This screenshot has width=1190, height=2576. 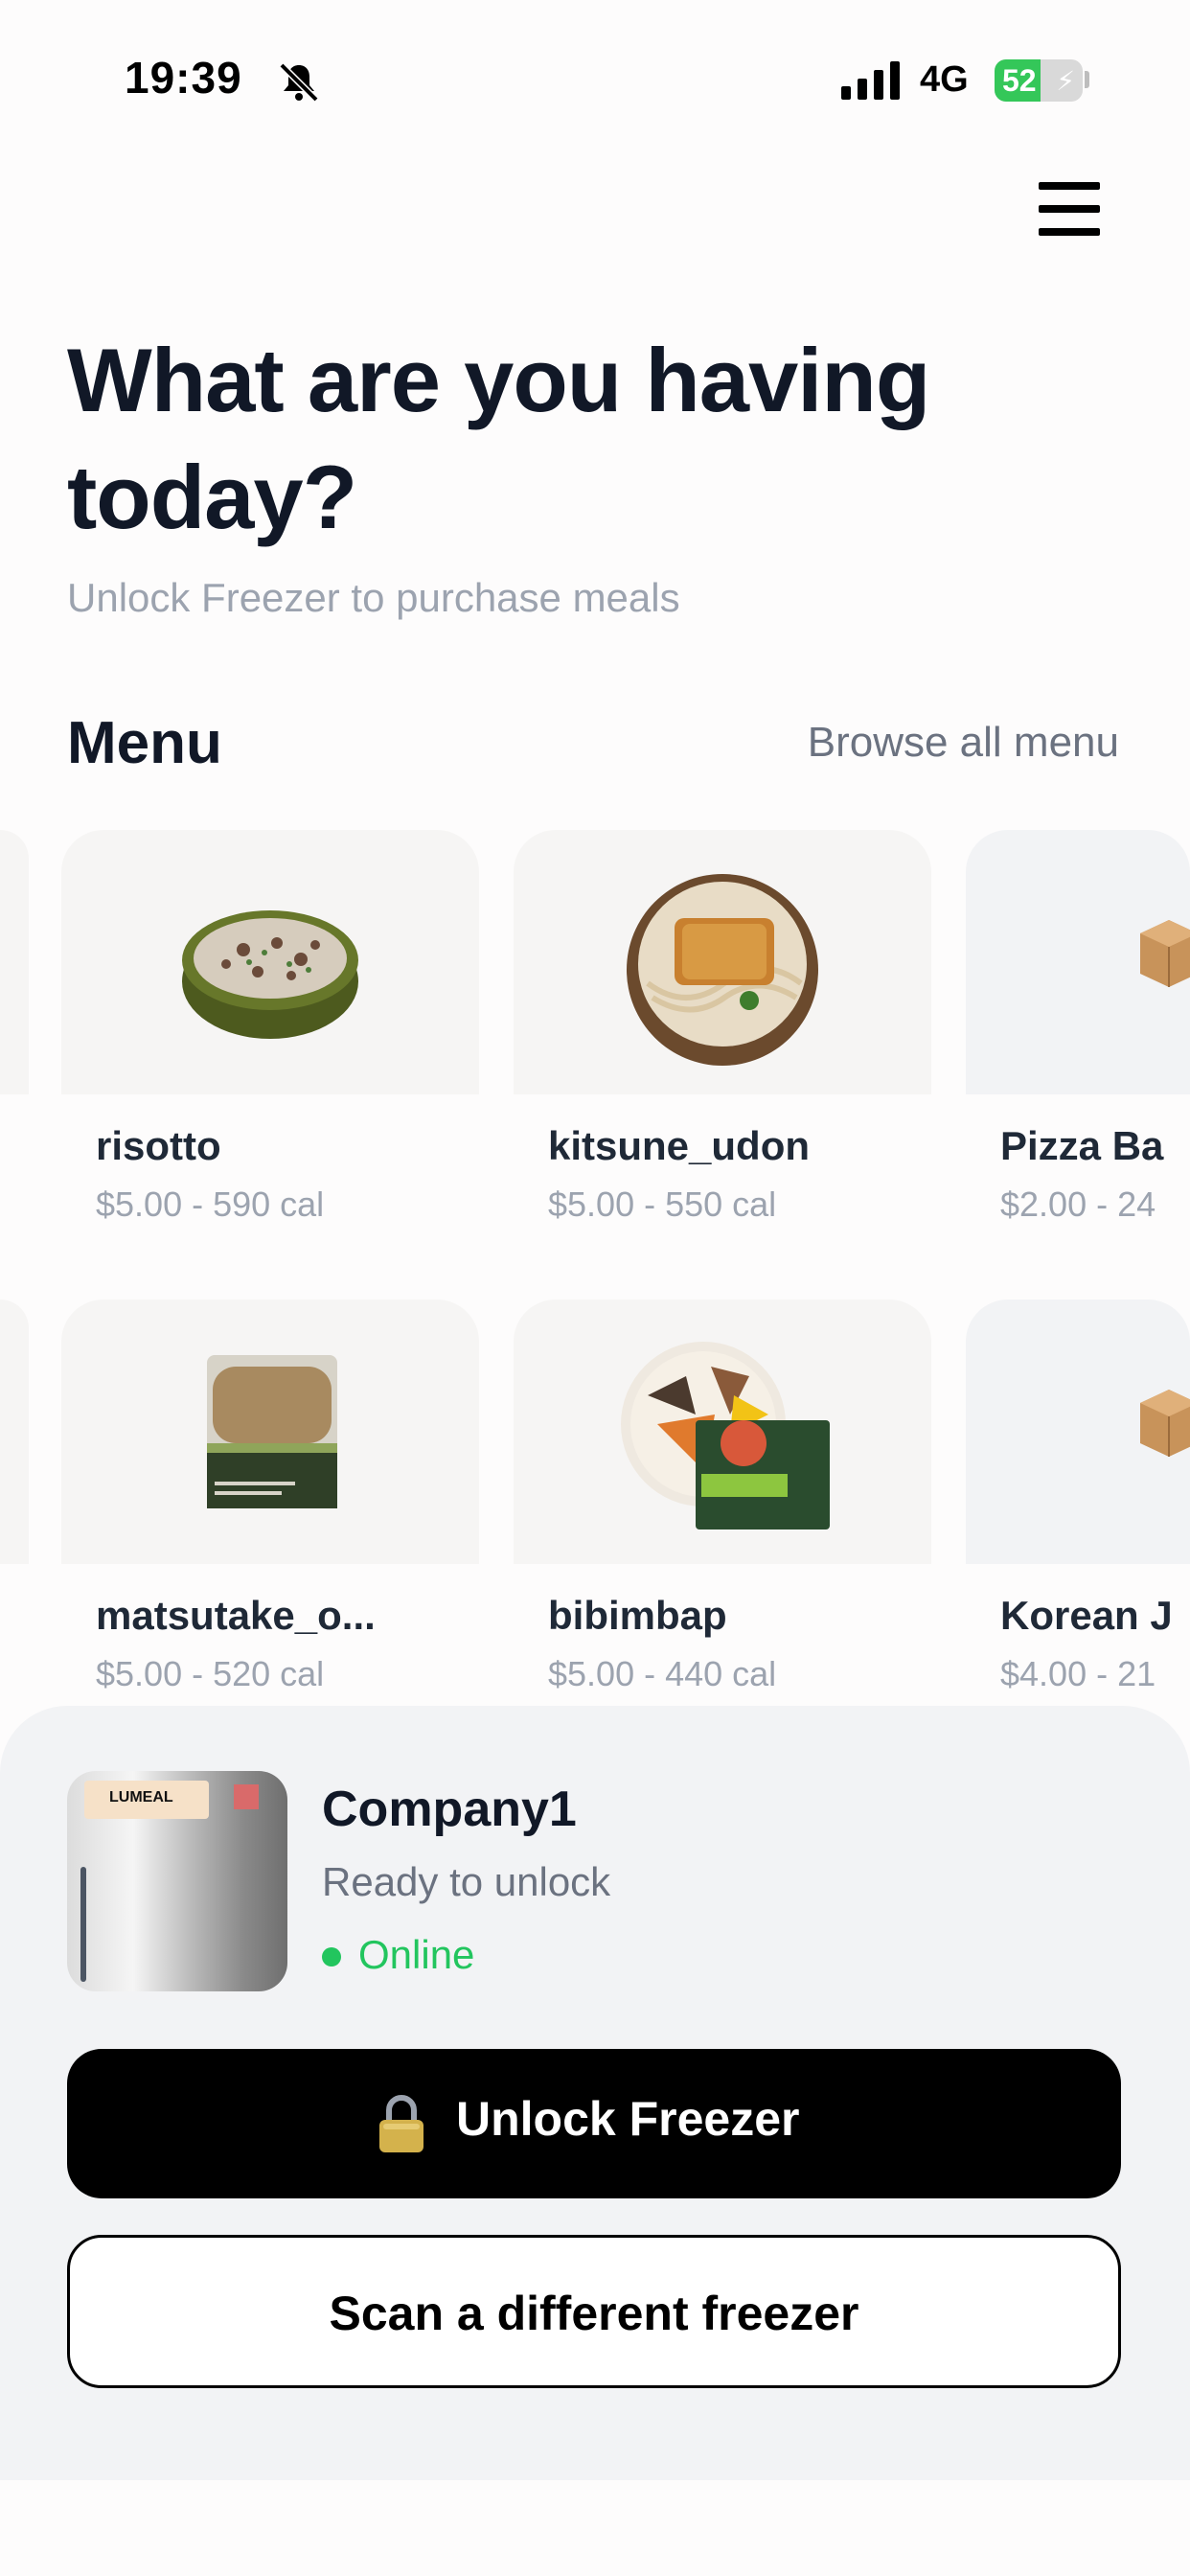 I want to click on menu-card-risotto: risotto $5.00 - 590 cal, so click(x=270, y=1027).